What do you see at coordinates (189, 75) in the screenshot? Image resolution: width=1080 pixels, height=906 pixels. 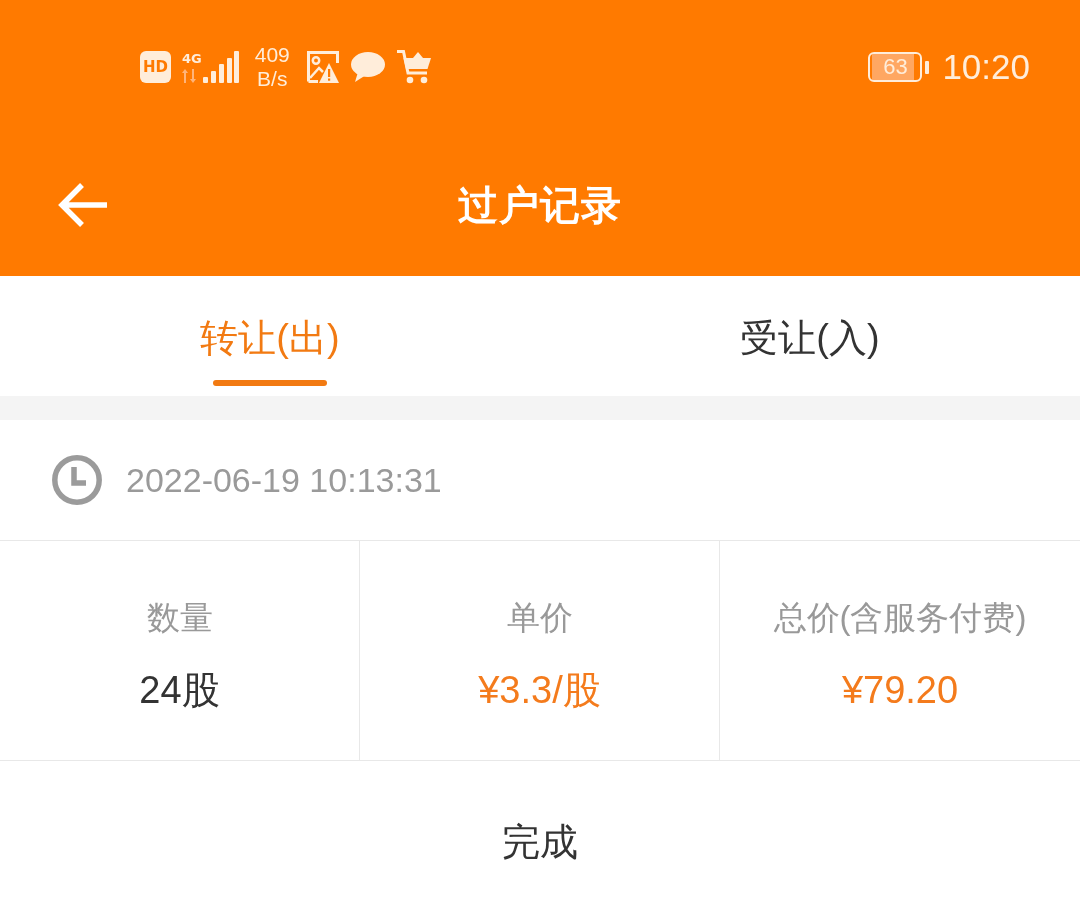 I see `data-arrows-icon` at bounding box center [189, 75].